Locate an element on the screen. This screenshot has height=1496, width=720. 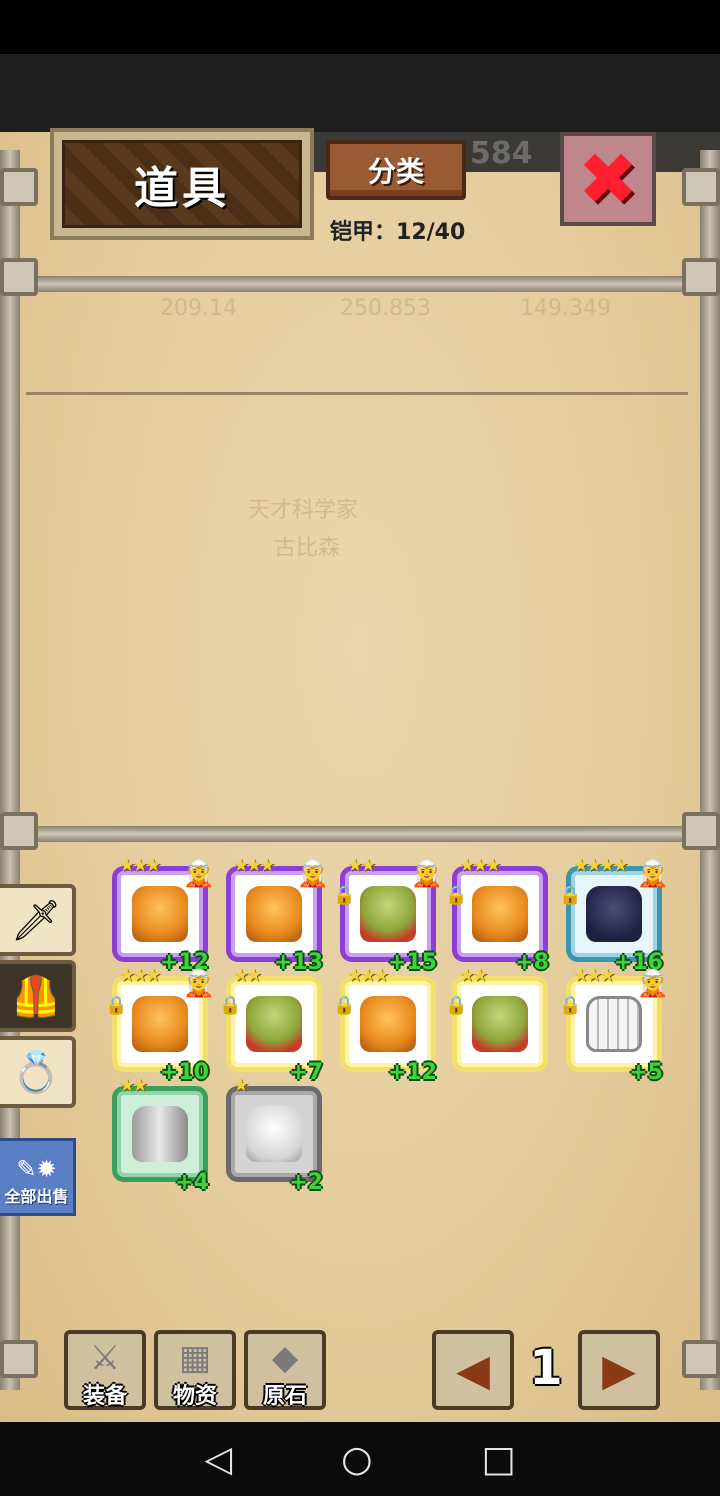
ring-icon: 💍 is located at coordinates (36, 1072).